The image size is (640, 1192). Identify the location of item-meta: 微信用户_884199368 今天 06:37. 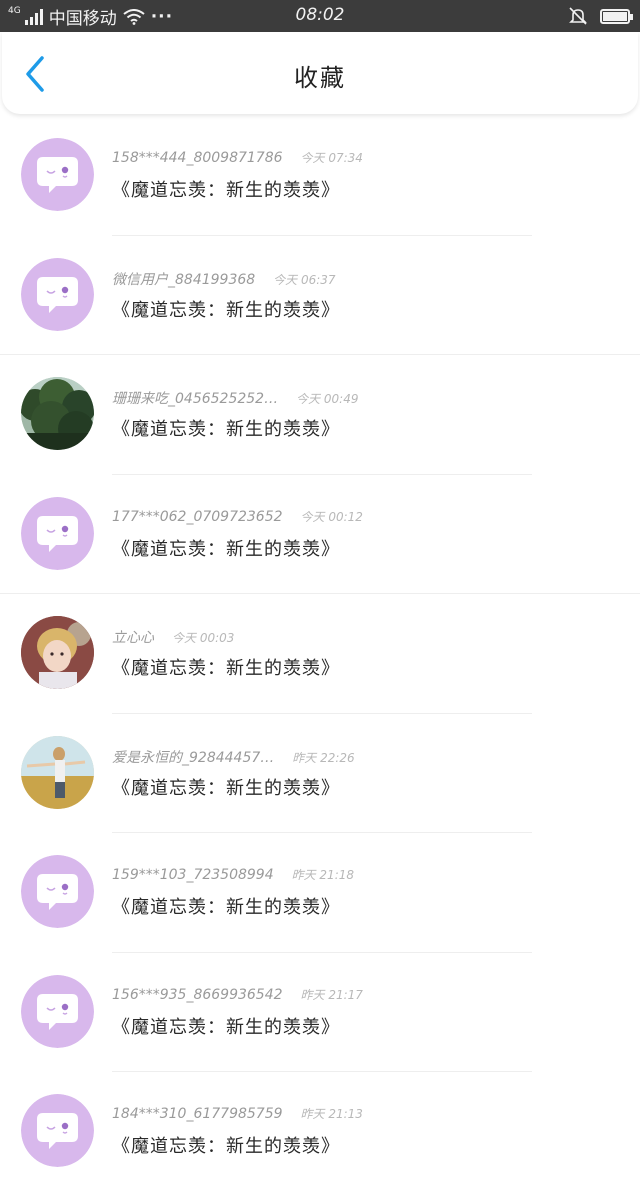
(224, 279).